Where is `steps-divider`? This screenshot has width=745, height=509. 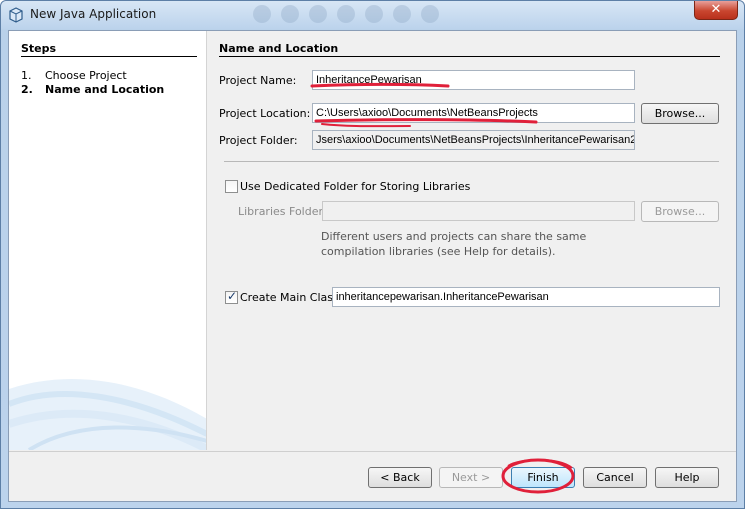 steps-divider is located at coordinates (109, 56).